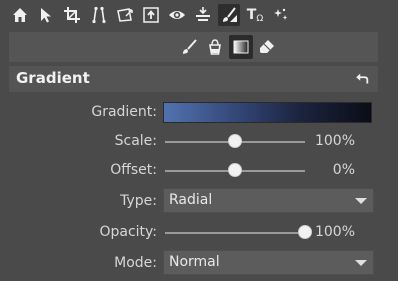 This screenshot has width=398, height=281. What do you see at coordinates (235, 141) in the screenshot?
I see `scale-slider-thumb` at bounding box center [235, 141].